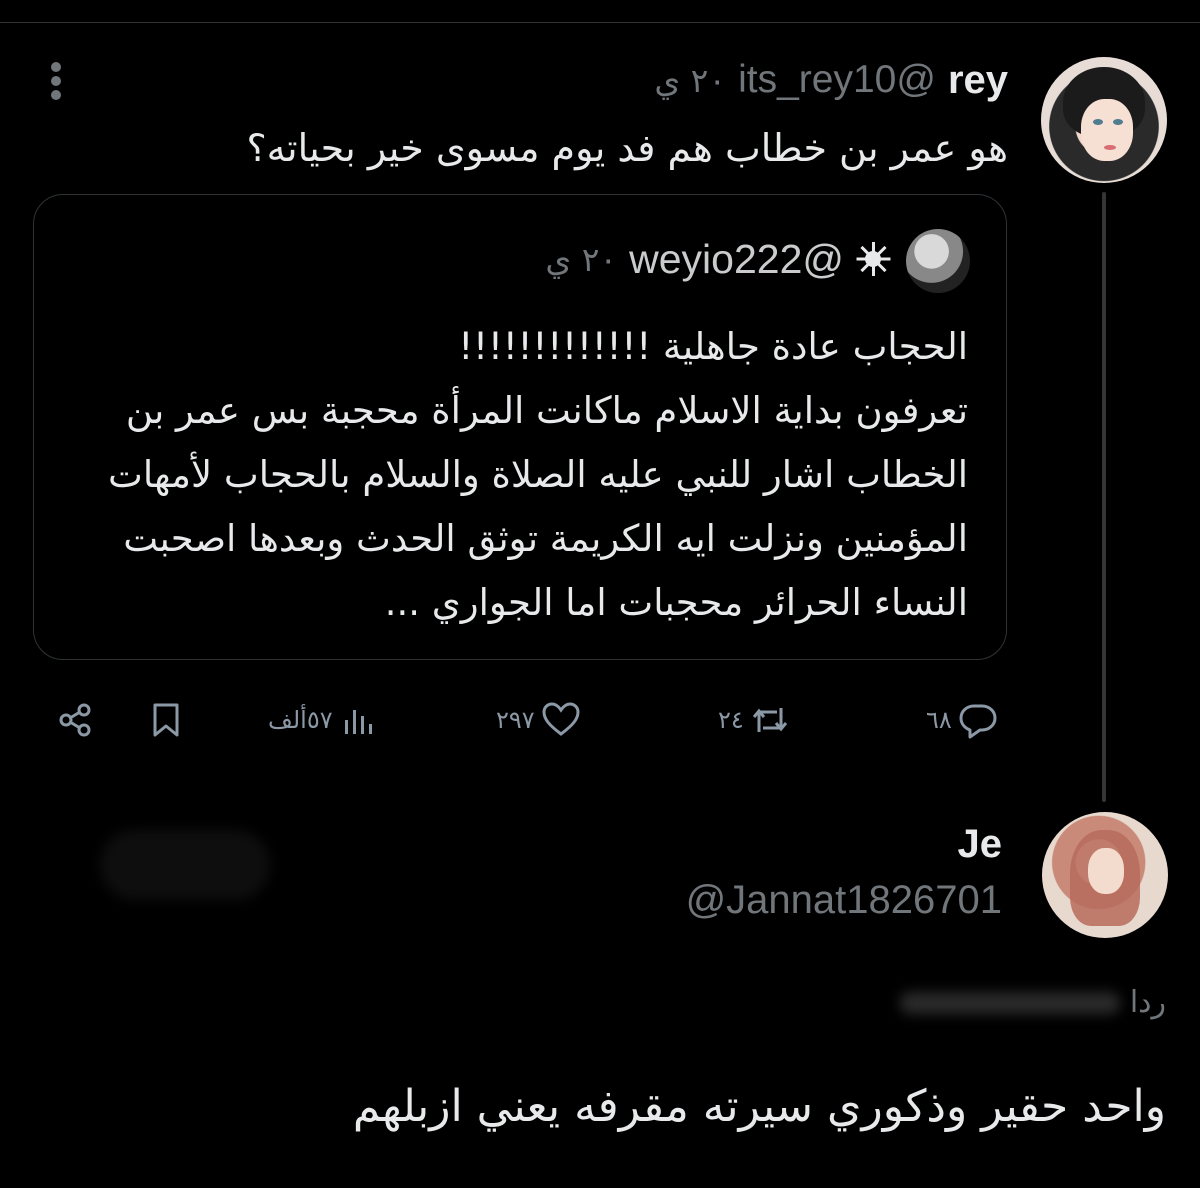 The width and height of the screenshot is (1200, 1188). Describe the element at coordinates (300, 720) in the screenshot. I see `views-count: ٥٧ألف` at that location.